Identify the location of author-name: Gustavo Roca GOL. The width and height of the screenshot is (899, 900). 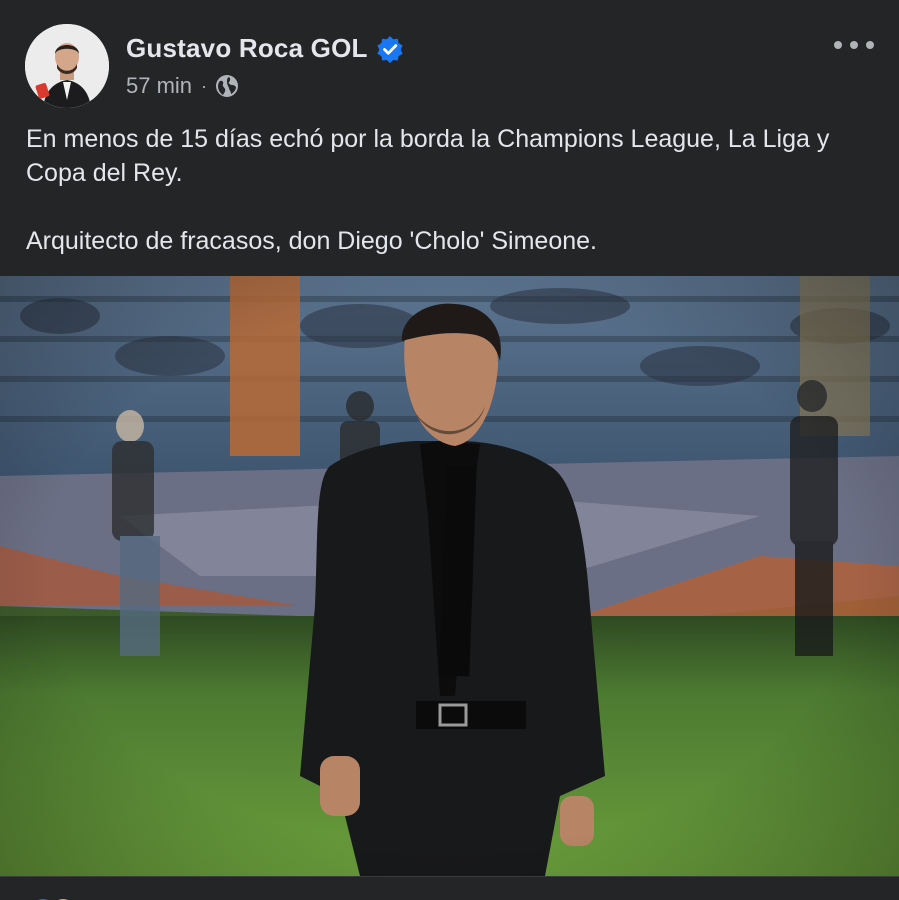
(247, 48).